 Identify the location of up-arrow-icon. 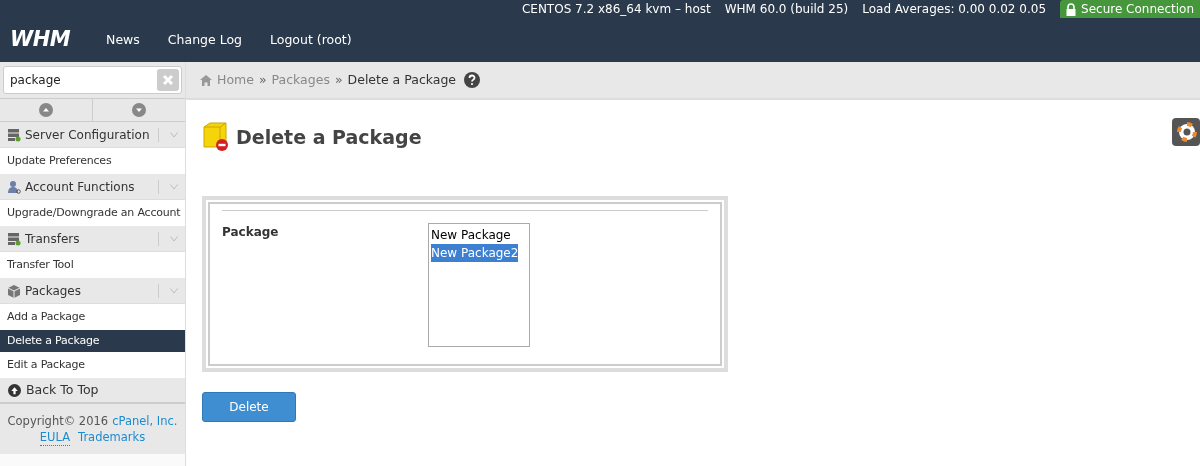
(14, 390).